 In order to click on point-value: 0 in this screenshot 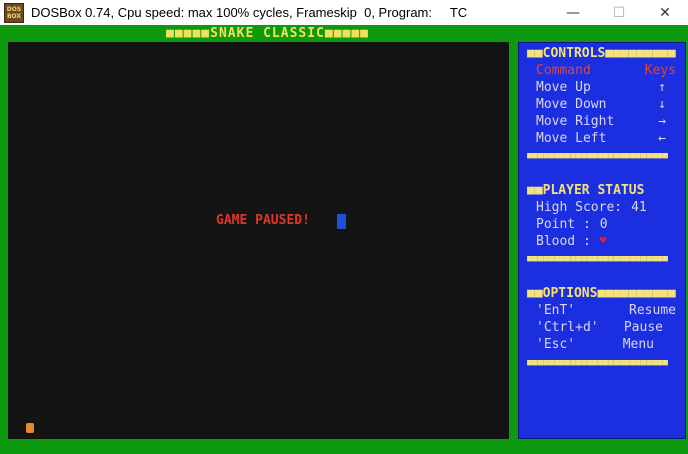, I will do `click(603, 224)`.